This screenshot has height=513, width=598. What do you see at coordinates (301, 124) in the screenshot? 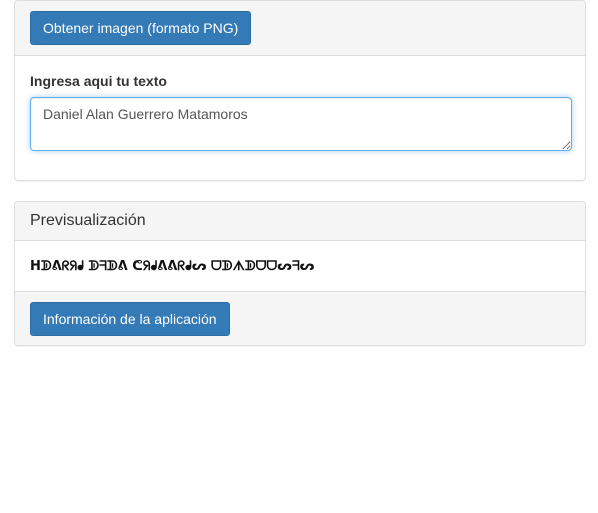
I see `text-input-field` at bounding box center [301, 124].